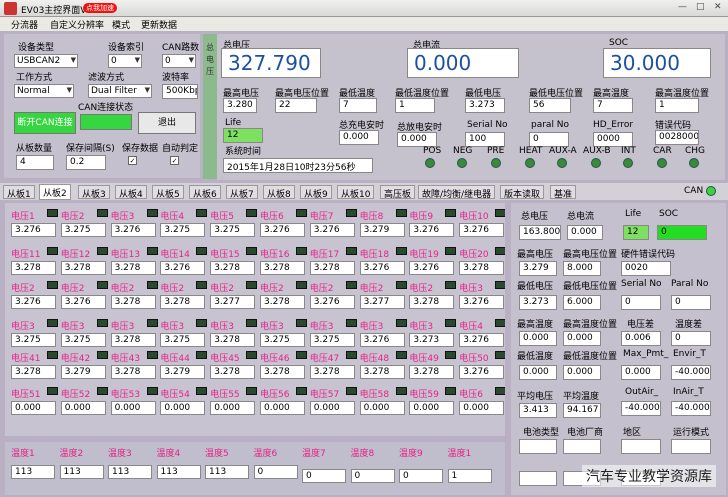 The width and height of the screenshot is (728, 497). Describe the element at coordinates (457, 192) in the screenshot. I see `tab-fault-relay: 故障/均衡/继电器` at that location.